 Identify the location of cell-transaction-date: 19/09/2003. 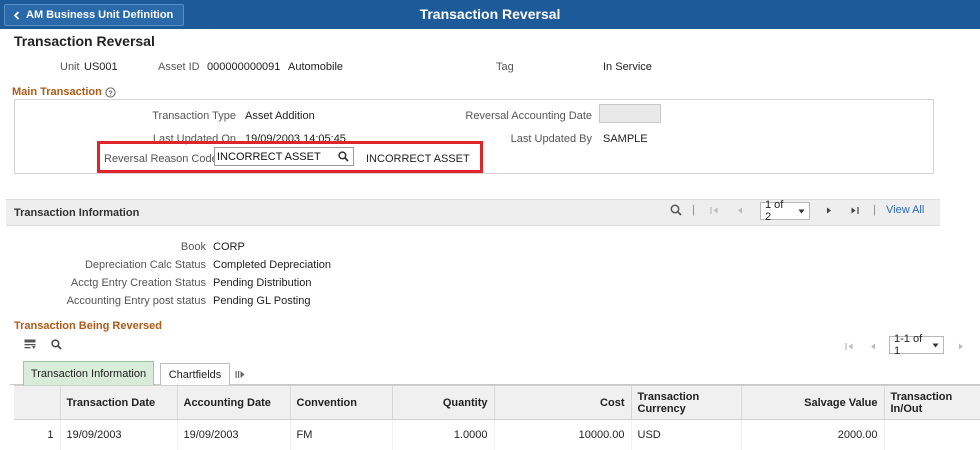
(118, 434).